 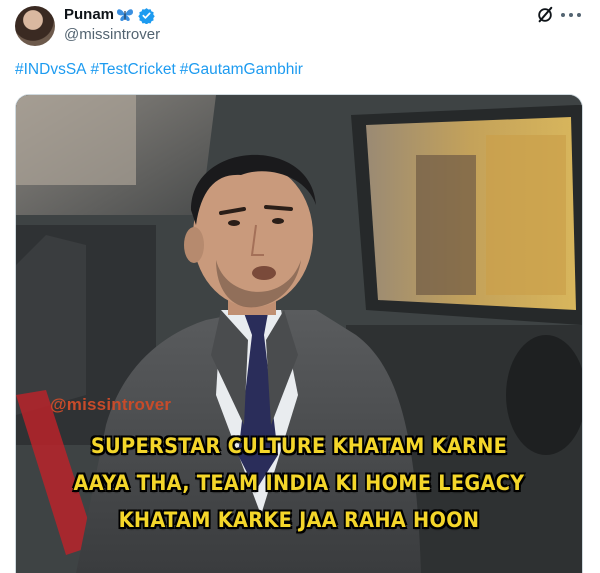 I want to click on hashtag-link: #TestCricket, so click(x=133, y=69).